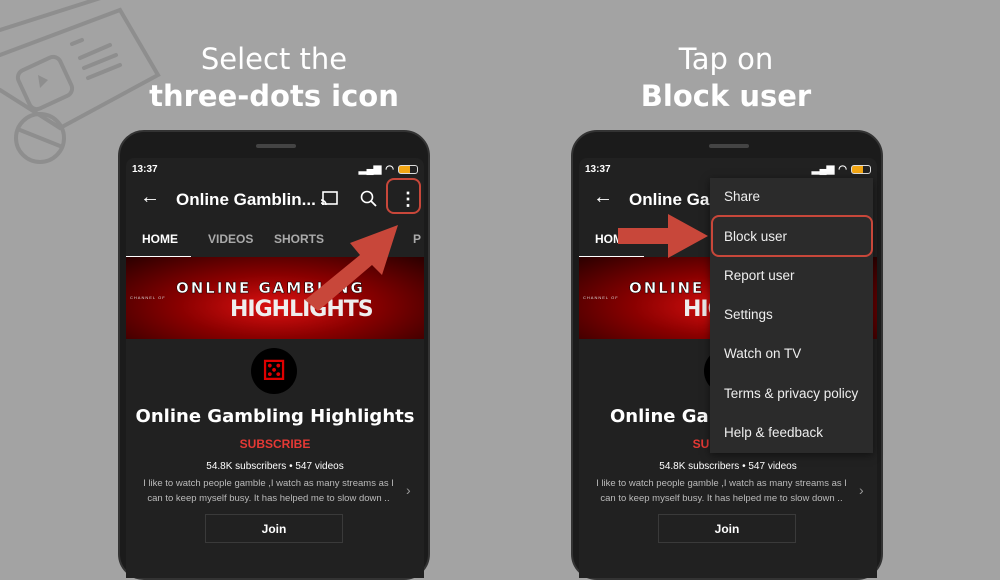 This screenshot has width=1000, height=580. Describe the element at coordinates (275, 444) in the screenshot. I see `subscribe-button: SUBSCRIBE` at that location.